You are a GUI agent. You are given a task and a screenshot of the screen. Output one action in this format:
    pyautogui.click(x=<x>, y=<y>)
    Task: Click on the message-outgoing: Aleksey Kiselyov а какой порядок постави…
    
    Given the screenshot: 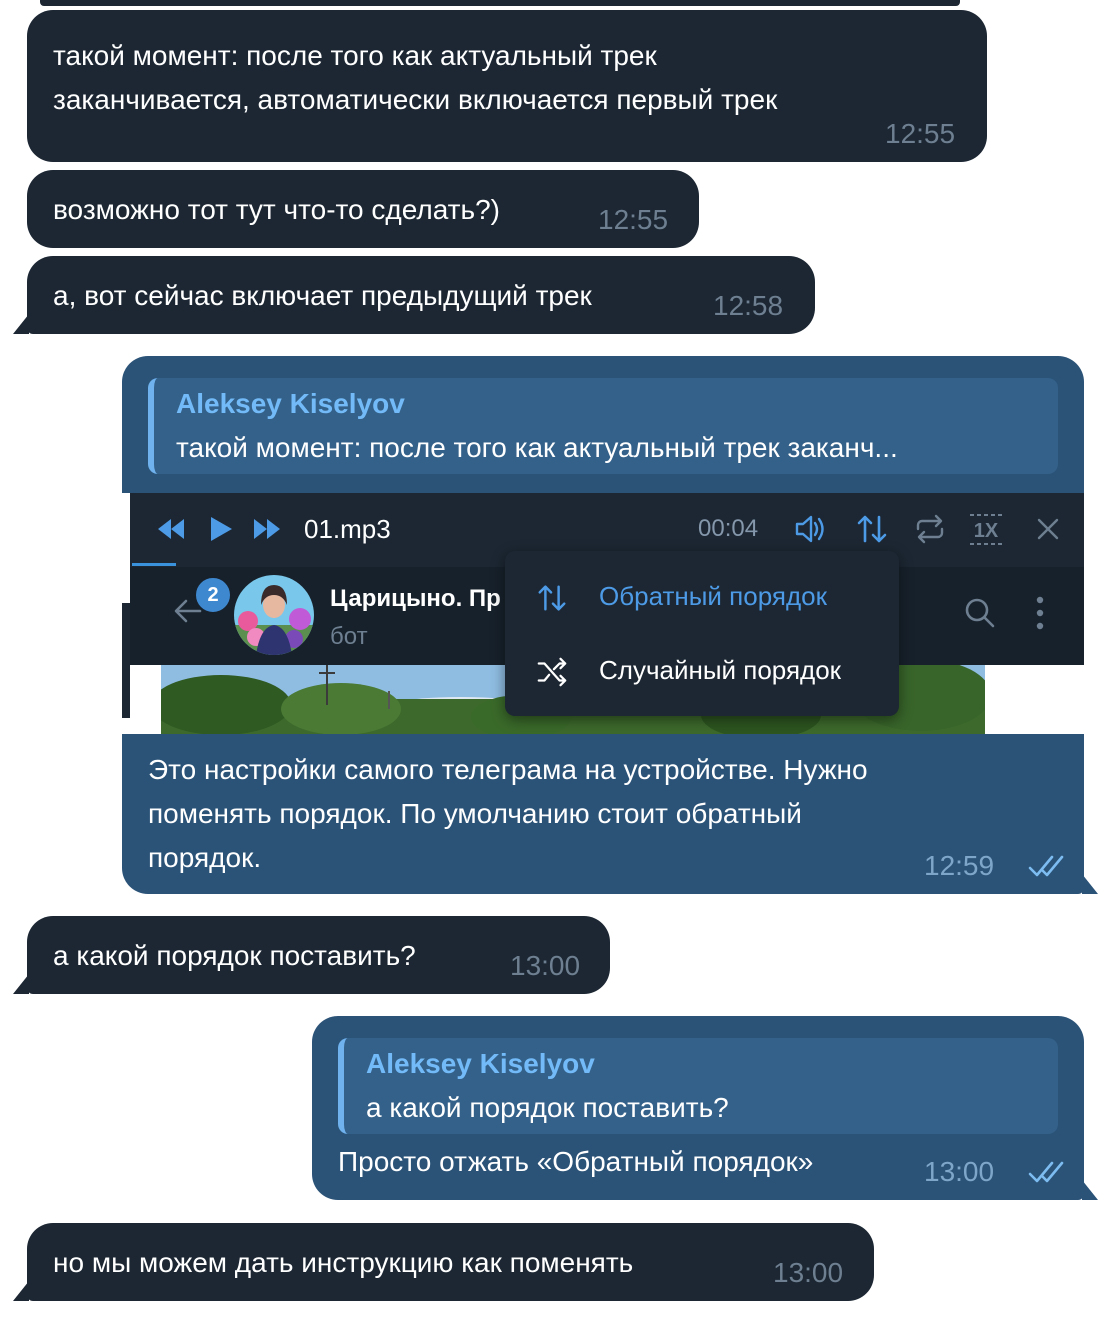 What is the action you would take?
    pyautogui.click(x=705, y=1108)
    